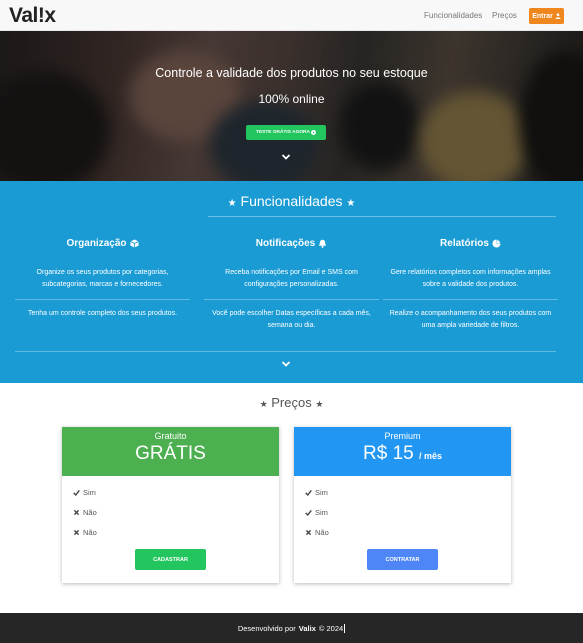  I want to click on plan-price: R$ 15 / mês, so click(402, 454).